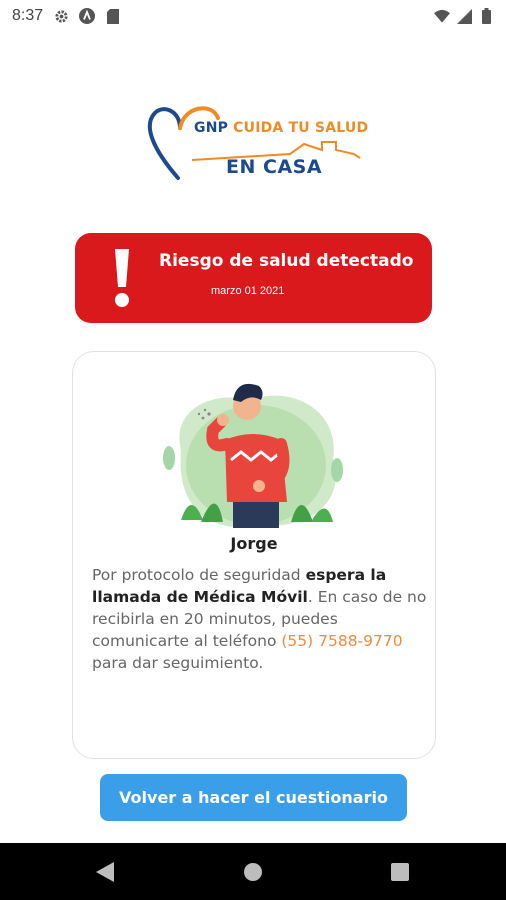 The image size is (506, 900). What do you see at coordinates (113, 16) in the screenshot?
I see `sd-card-icon` at bounding box center [113, 16].